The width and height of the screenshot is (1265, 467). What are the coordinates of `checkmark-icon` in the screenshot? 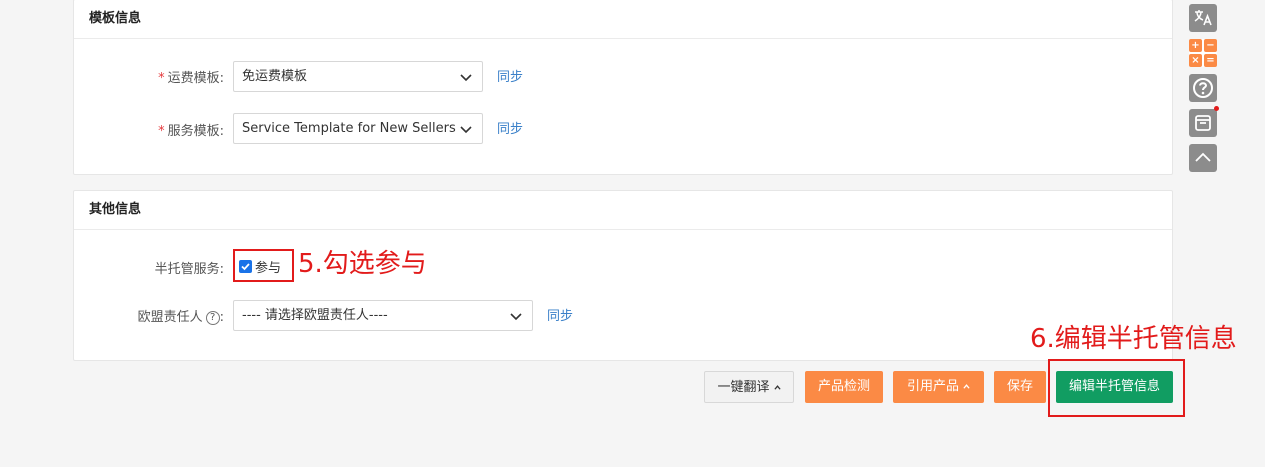 It's located at (245, 267).